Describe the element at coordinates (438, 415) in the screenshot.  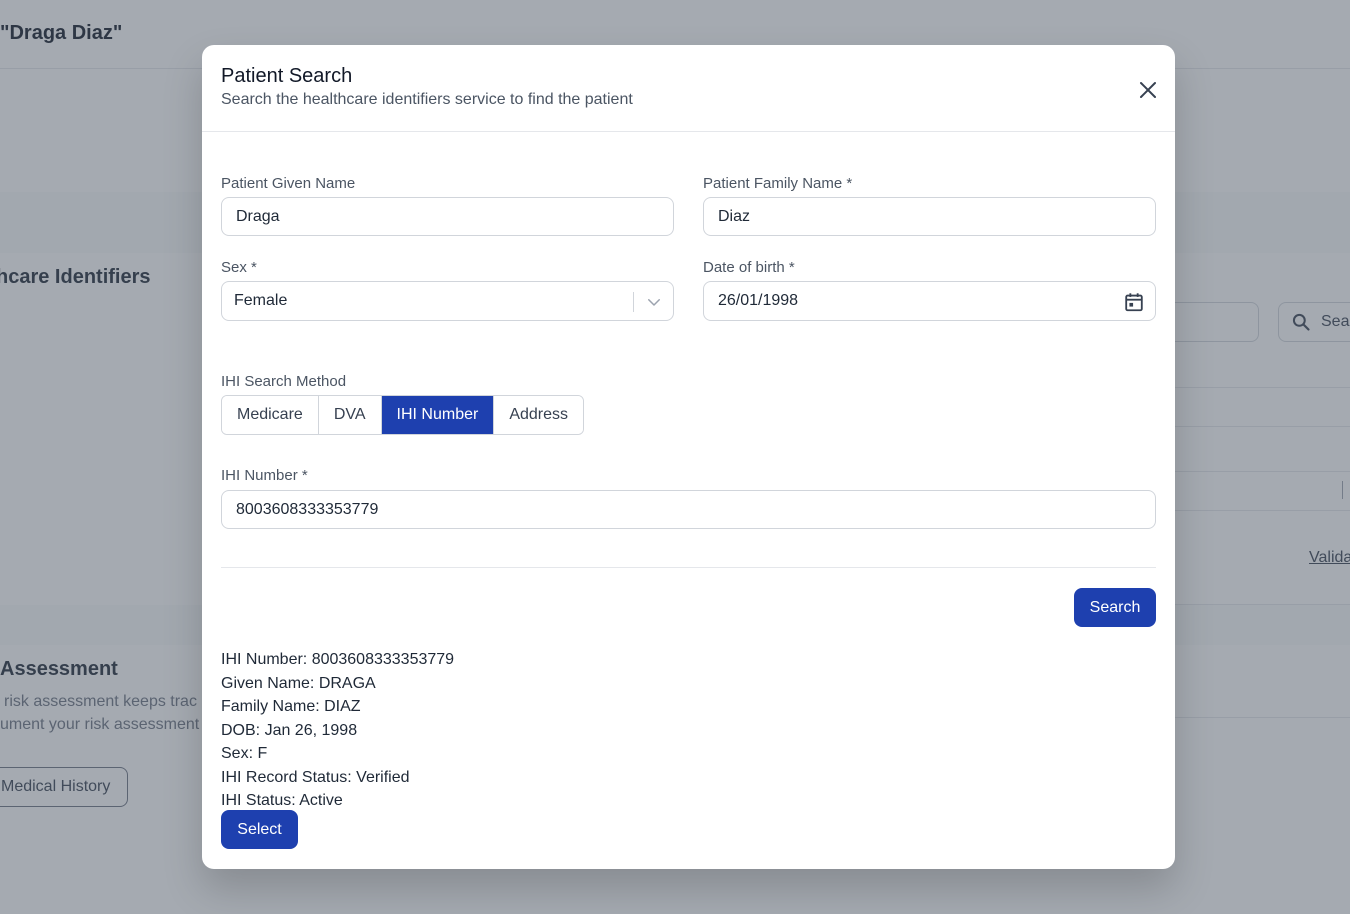
I see `search-method-ihi-number: IHI Number` at that location.